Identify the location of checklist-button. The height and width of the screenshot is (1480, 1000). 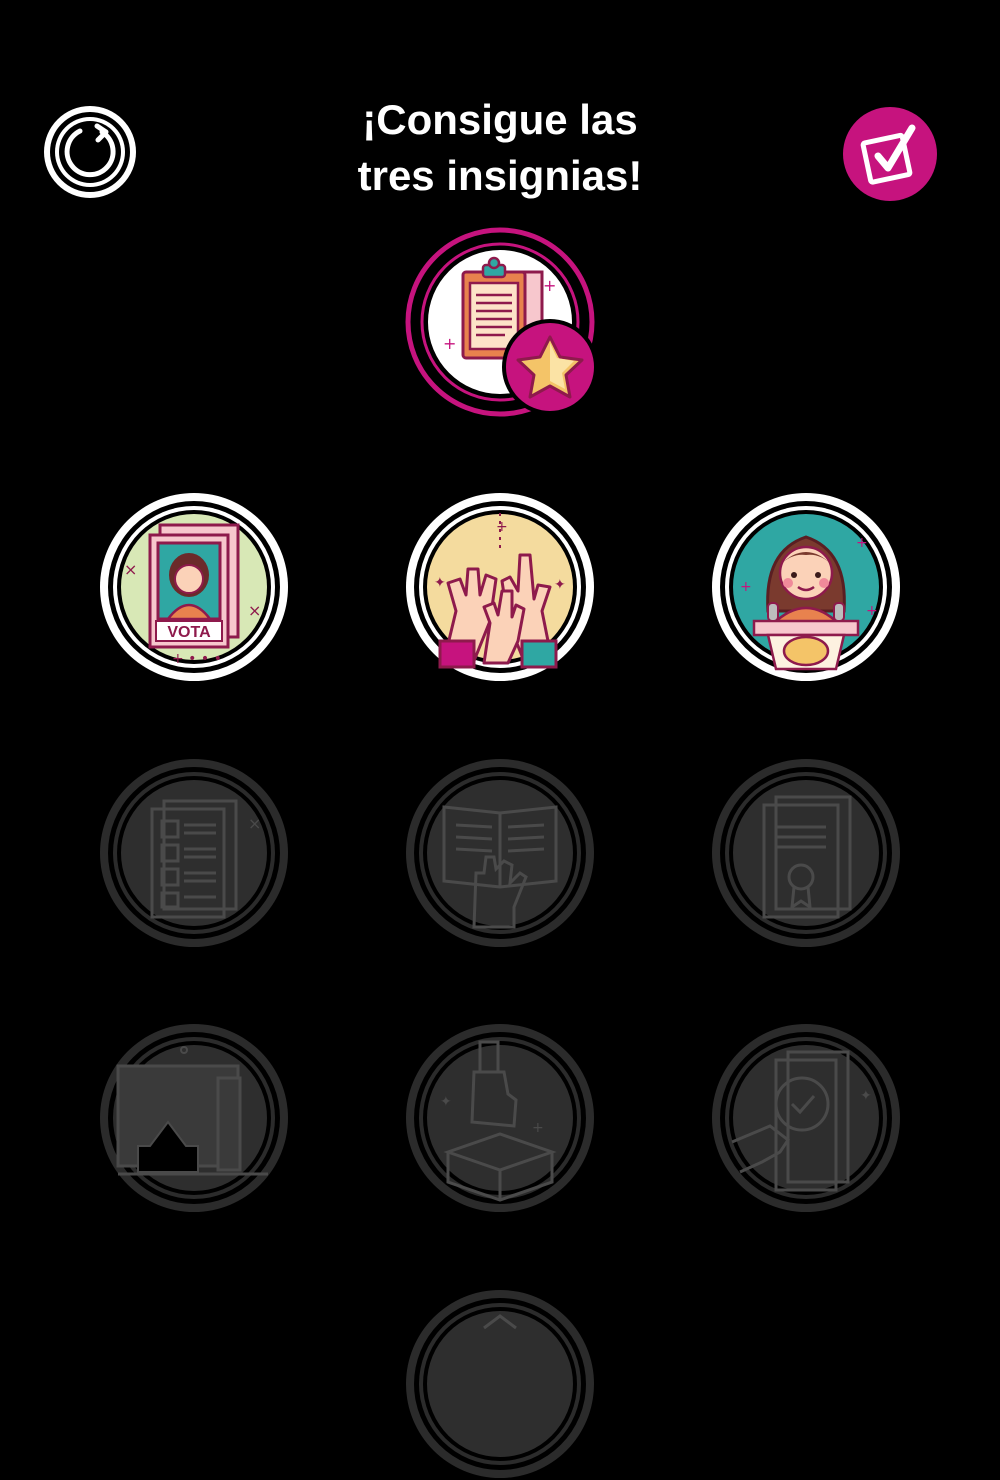
(890, 154).